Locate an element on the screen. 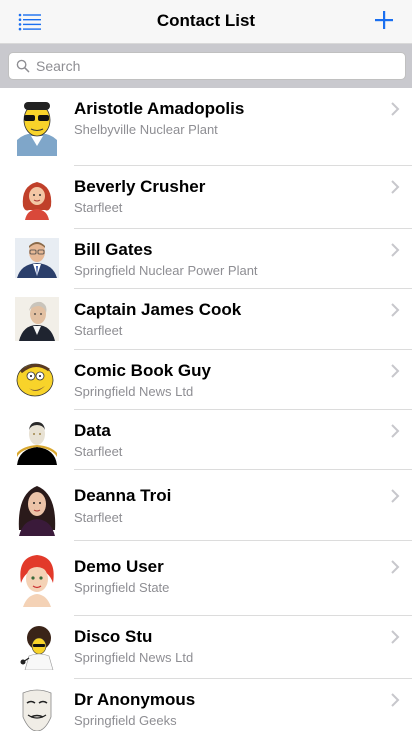  contact-company: Shelbyville Nuclear Plant is located at coordinates (146, 129).